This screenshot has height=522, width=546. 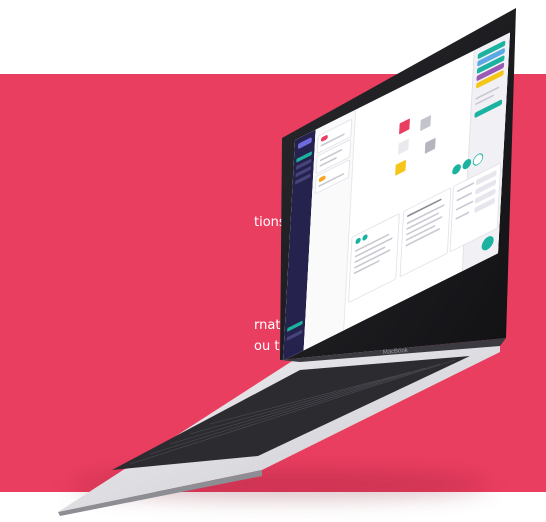 What do you see at coordinates (457, 169) in the screenshot?
I see `progress-dot` at bounding box center [457, 169].